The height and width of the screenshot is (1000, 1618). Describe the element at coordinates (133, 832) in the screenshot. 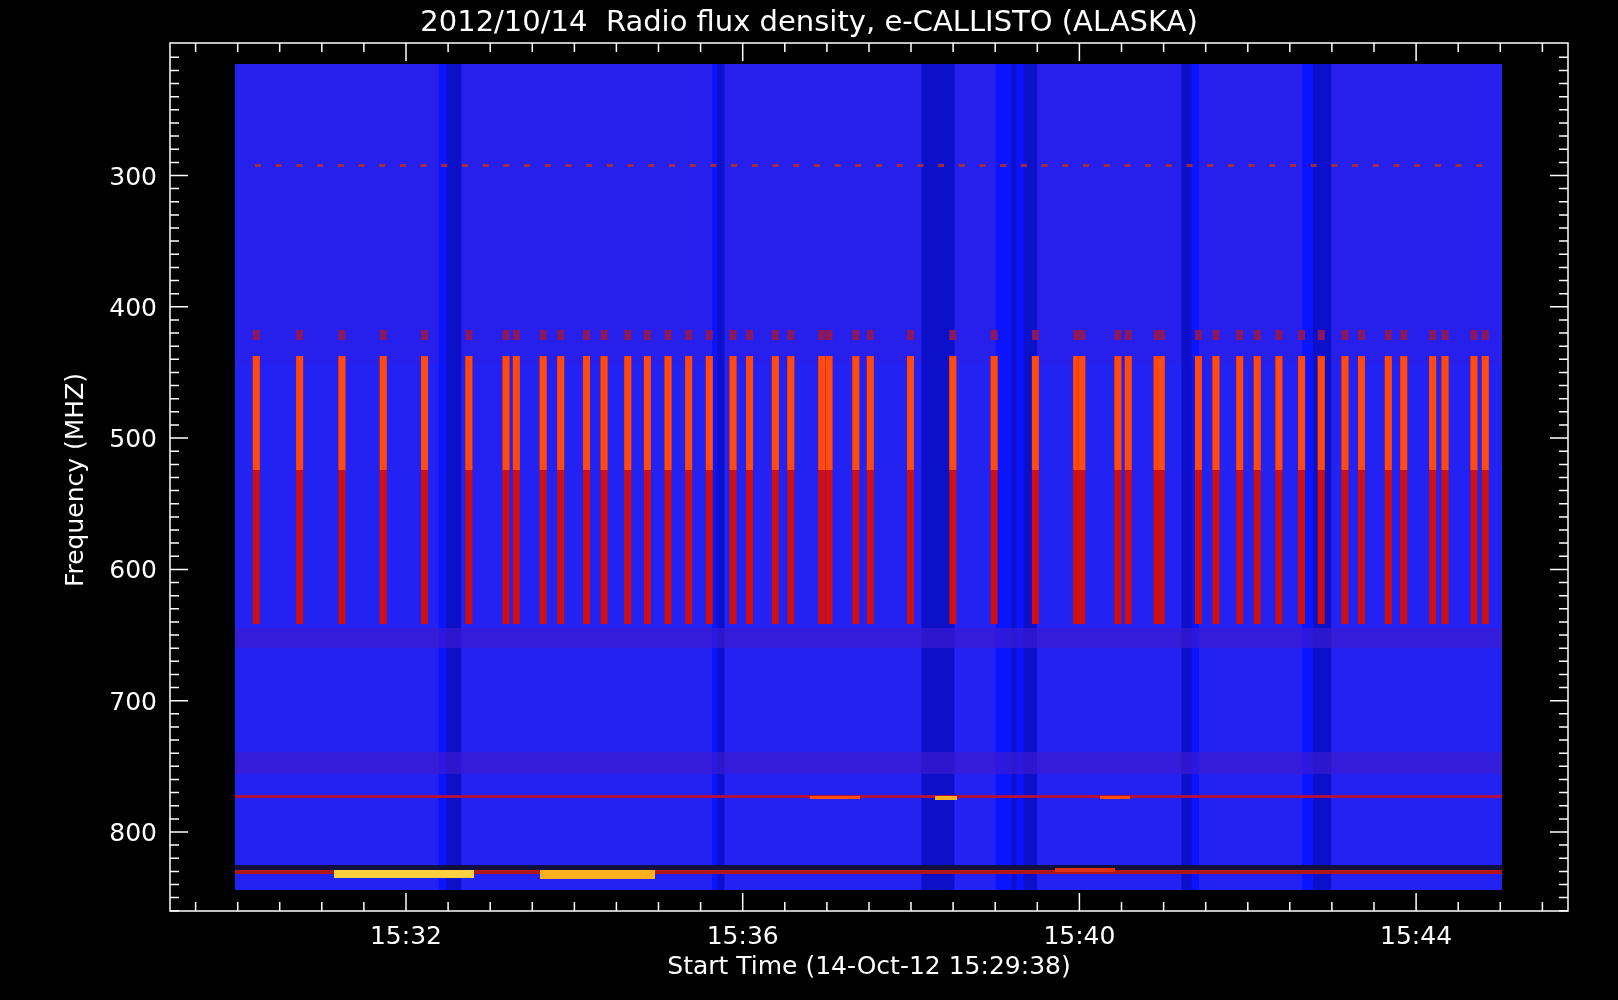

I see `y-tick-label: 800` at that location.